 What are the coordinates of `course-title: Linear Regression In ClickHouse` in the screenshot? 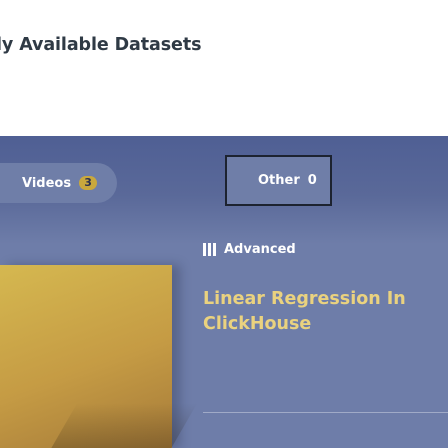 It's located at (325, 312).